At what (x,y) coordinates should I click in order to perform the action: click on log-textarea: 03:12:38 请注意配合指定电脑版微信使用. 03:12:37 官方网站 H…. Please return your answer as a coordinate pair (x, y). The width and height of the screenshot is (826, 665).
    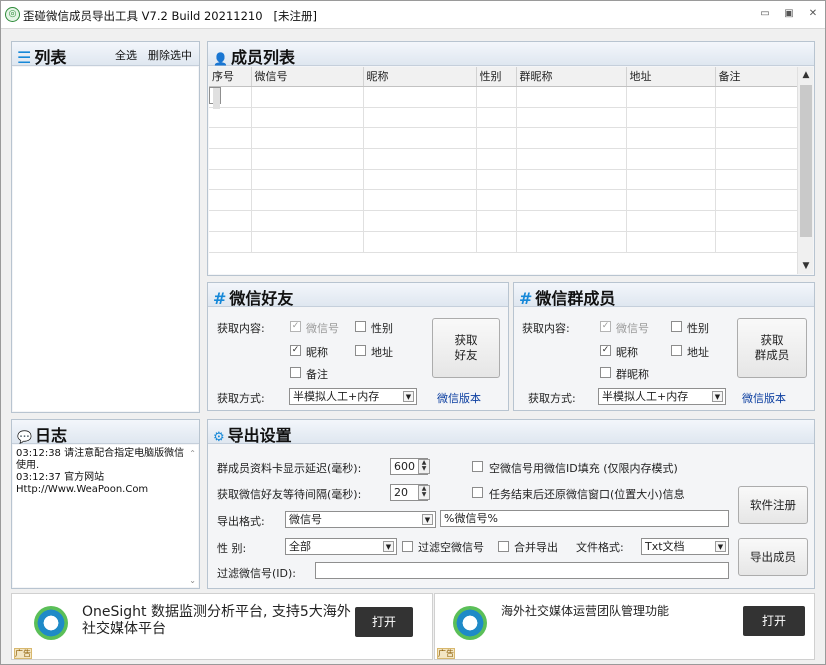
    Looking at the image, I should click on (105, 516).